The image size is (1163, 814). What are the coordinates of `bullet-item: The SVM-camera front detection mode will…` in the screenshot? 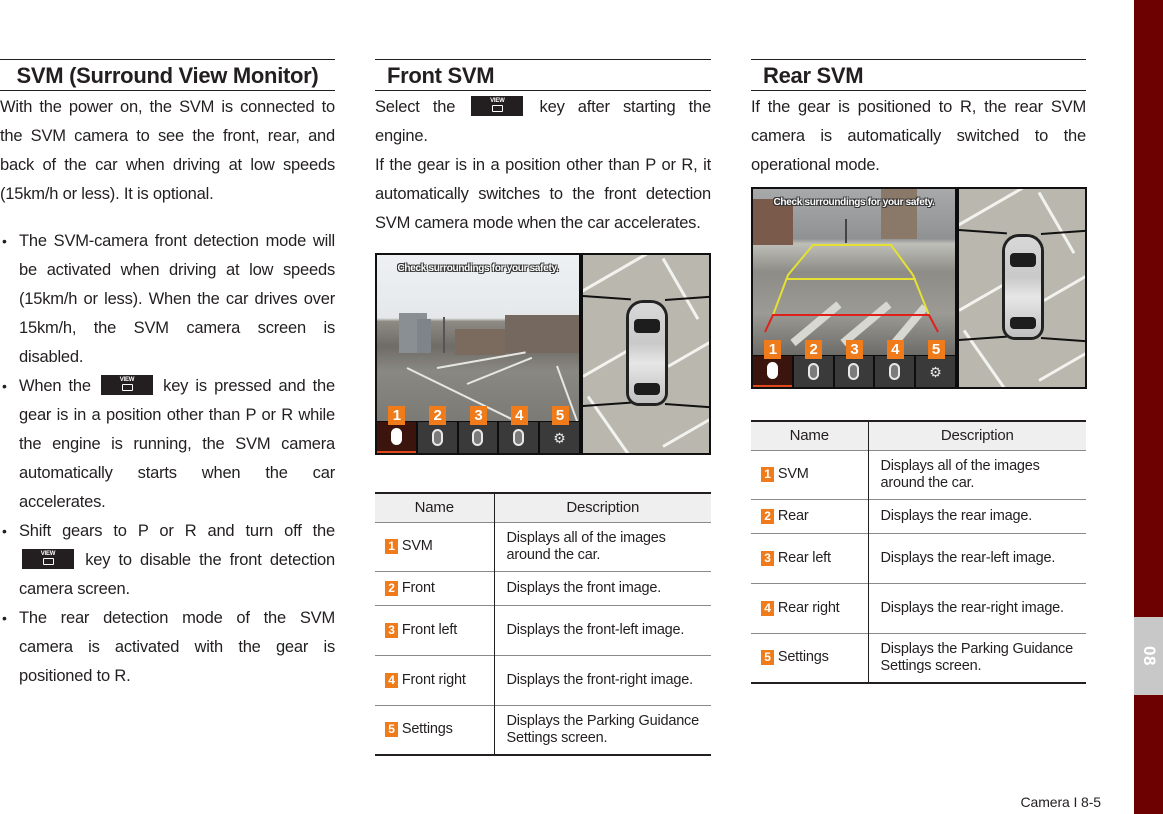 It's located at (167, 299).